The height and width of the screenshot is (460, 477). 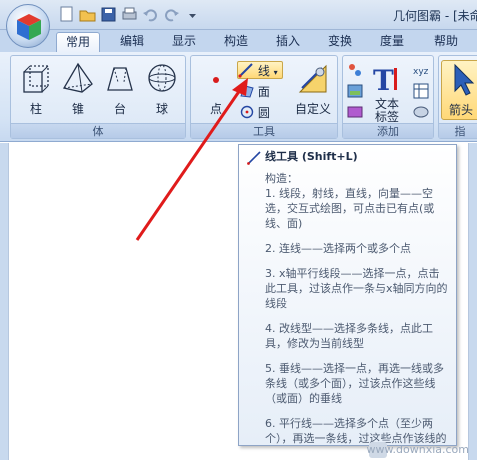 What do you see at coordinates (340, 42) in the screenshot?
I see `tab-transform: 变换` at bounding box center [340, 42].